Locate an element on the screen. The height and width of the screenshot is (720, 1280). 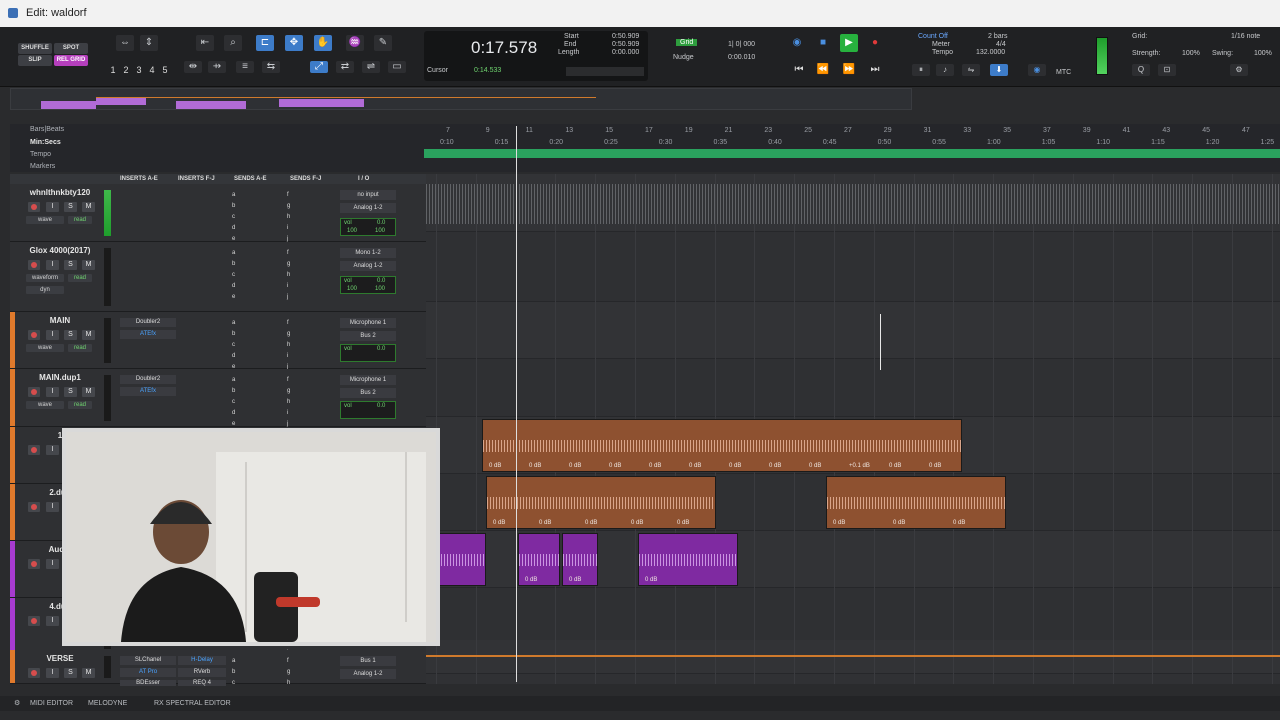
audio-clip: 0 dB is located at coordinates (539, 559).